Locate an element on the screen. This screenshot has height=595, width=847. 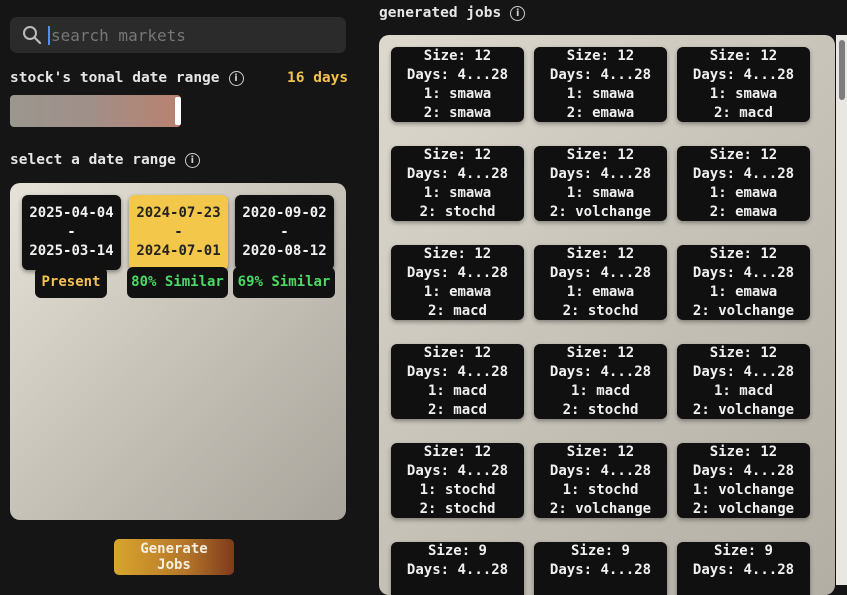
job-card: Size: 12 Days: 4...28 1: smawa 2: volchange is located at coordinates (600, 183).